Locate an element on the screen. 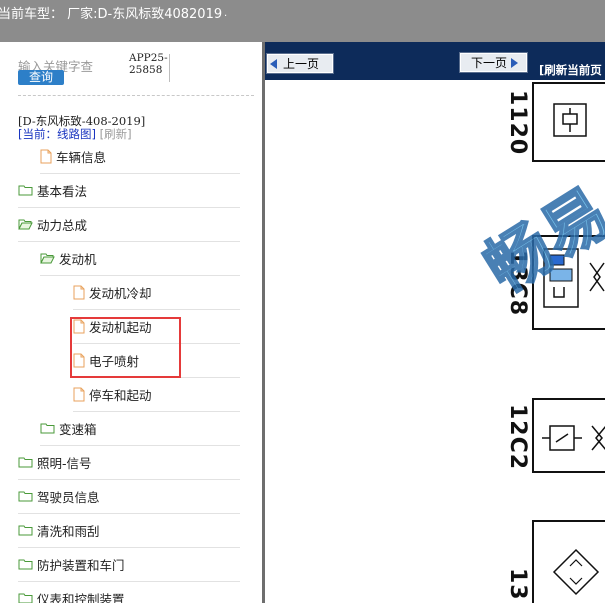 The height and width of the screenshot is (603, 605). tree-item-label: 停车和起动 is located at coordinates (120, 395).